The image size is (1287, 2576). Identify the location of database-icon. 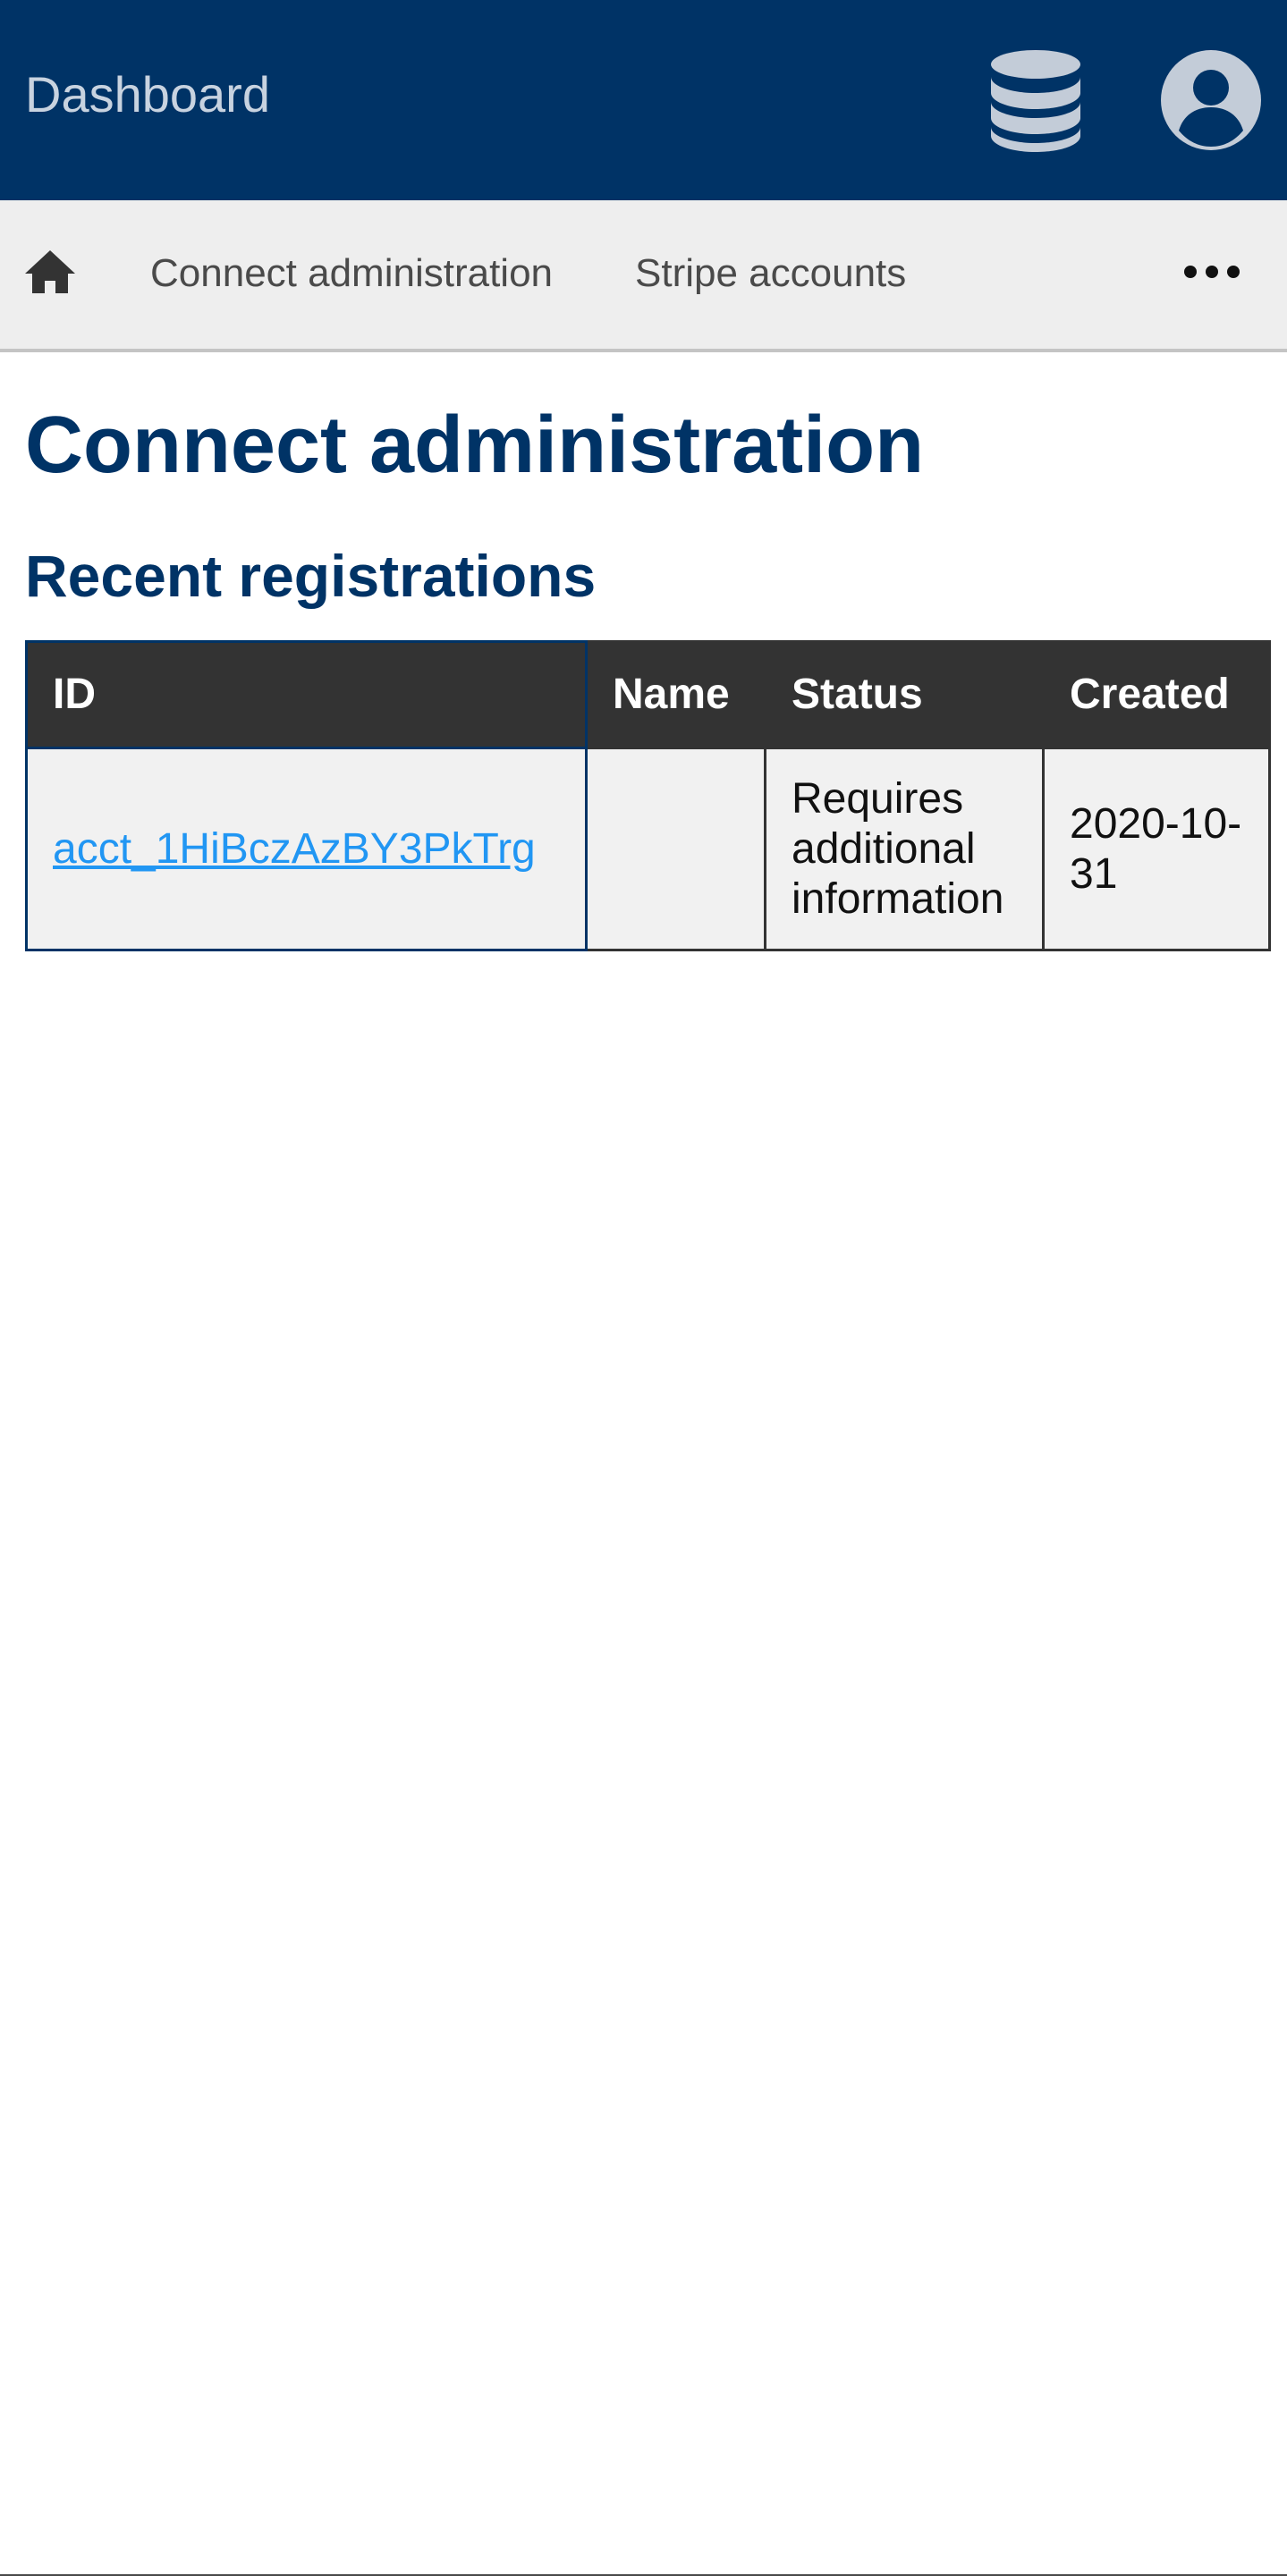
(1035, 99).